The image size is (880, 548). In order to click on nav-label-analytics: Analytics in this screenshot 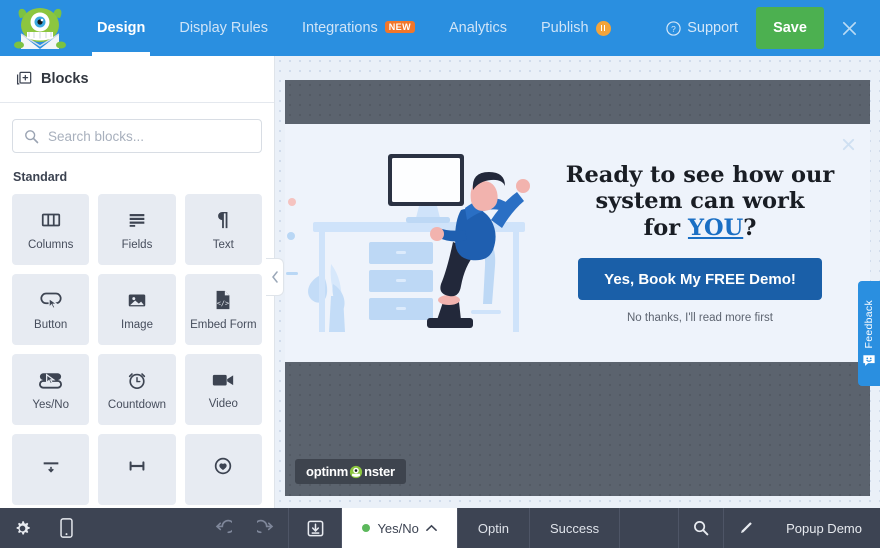, I will do `click(478, 28)`.